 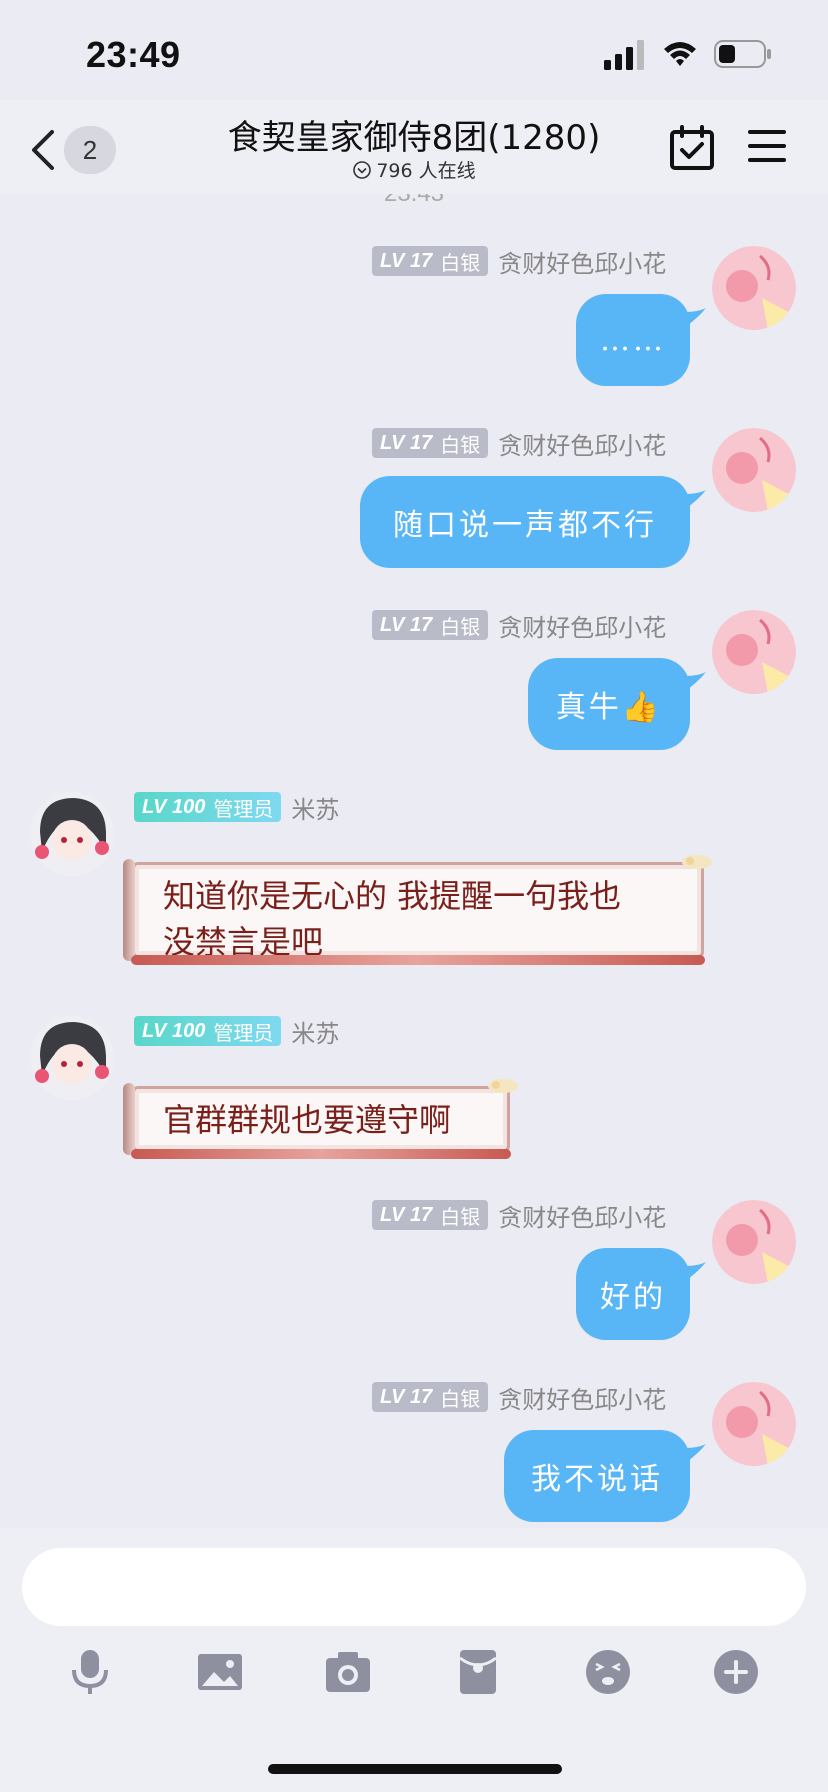 What do you see at coordinates (414, 134) in the screenshot?
I see `group-title: 食契皇家御侍8团(1280)` at bounding box center [414, 134].